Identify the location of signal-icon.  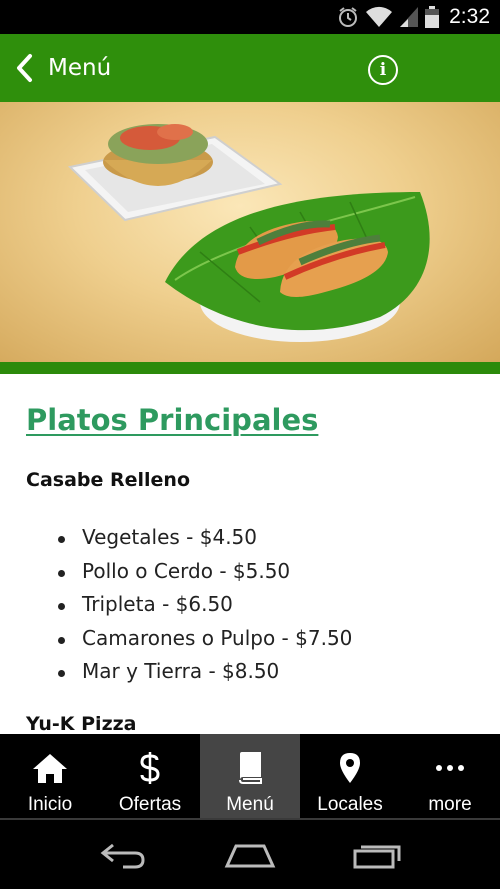
(409, 17).